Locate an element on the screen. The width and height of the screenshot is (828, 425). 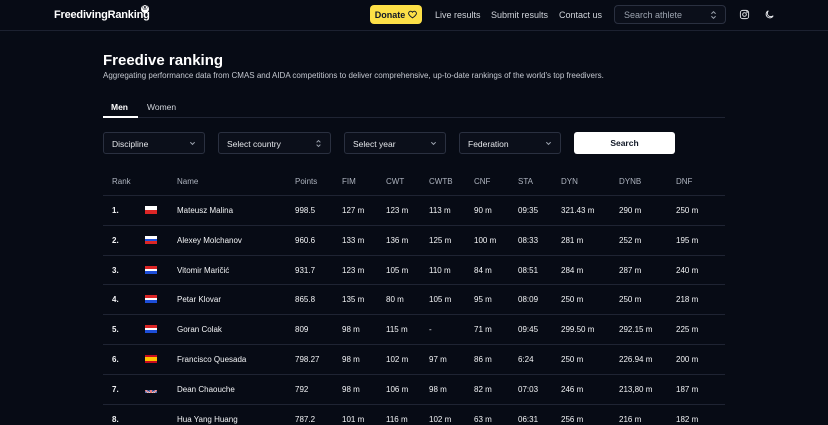
col-dyn: DYN is located at coordinates (569, 181).